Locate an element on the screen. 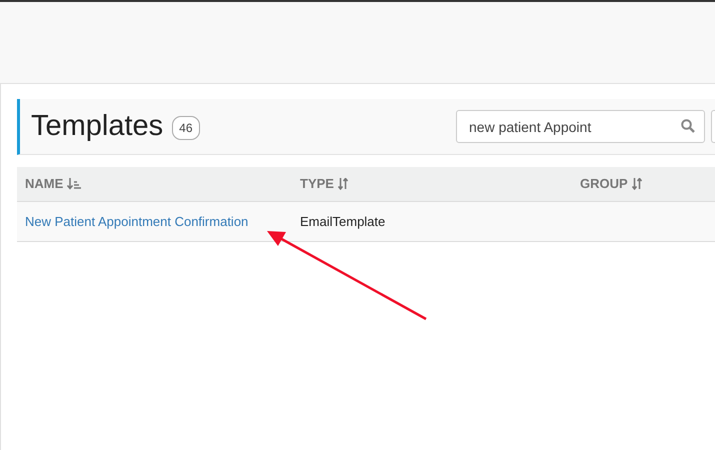 This screenshot has width=715, height=450. table-cell: EmailTemplate is located at coordinates (343, 221).